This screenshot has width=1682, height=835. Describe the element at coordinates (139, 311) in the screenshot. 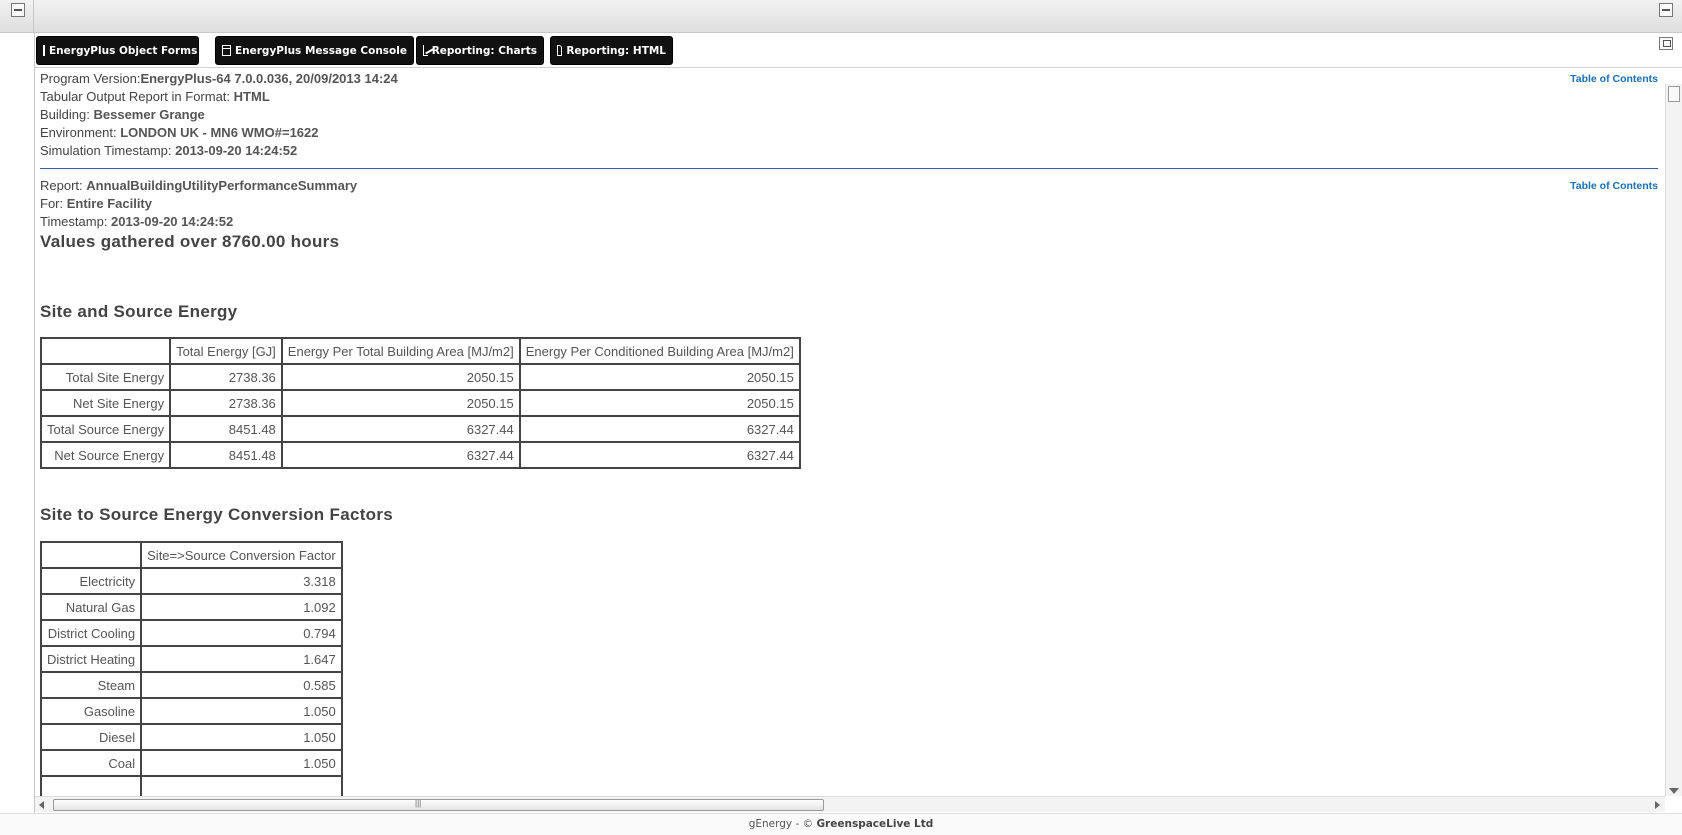

I see `site-source-energy-heading: Site and Source Energy` at that location.